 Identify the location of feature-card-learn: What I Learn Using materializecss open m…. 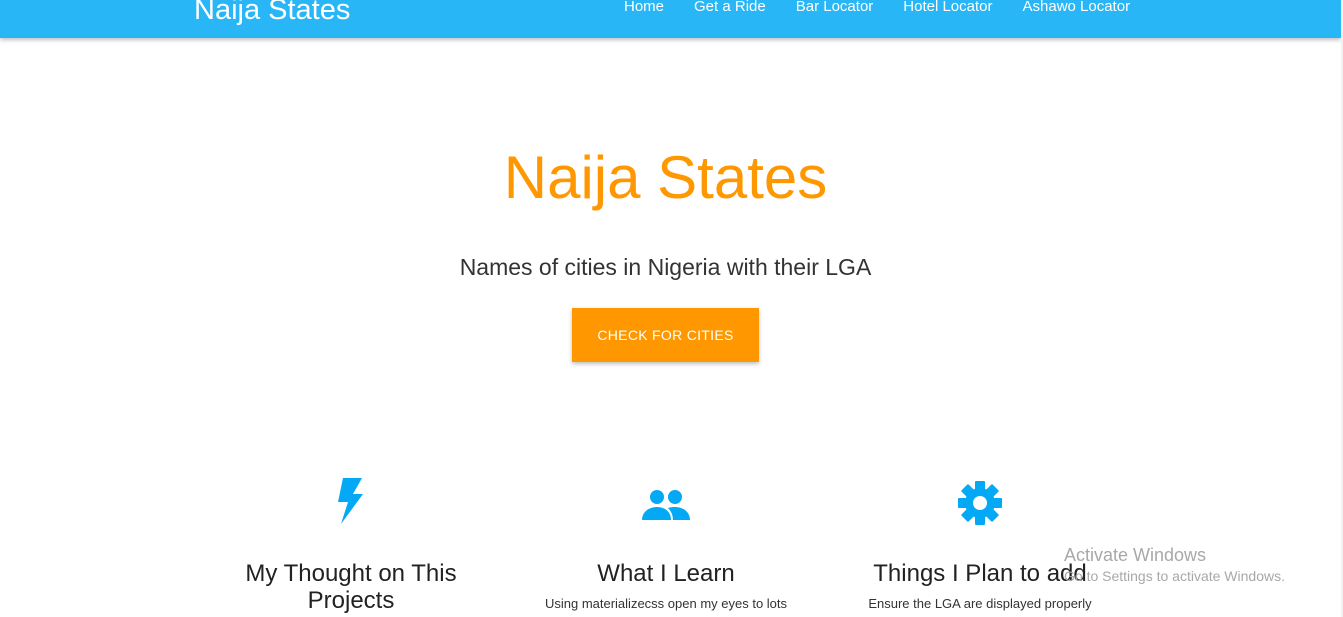
(666, 545).